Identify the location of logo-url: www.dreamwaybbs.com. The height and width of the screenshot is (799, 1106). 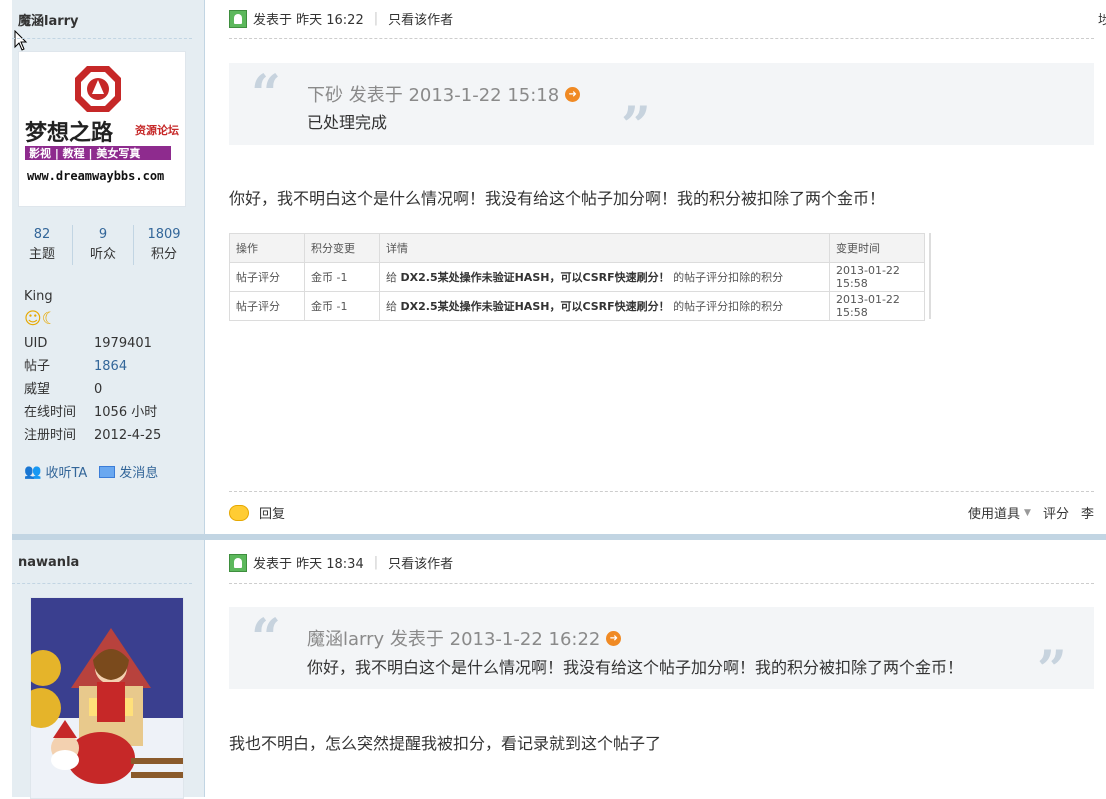
(95, 176).